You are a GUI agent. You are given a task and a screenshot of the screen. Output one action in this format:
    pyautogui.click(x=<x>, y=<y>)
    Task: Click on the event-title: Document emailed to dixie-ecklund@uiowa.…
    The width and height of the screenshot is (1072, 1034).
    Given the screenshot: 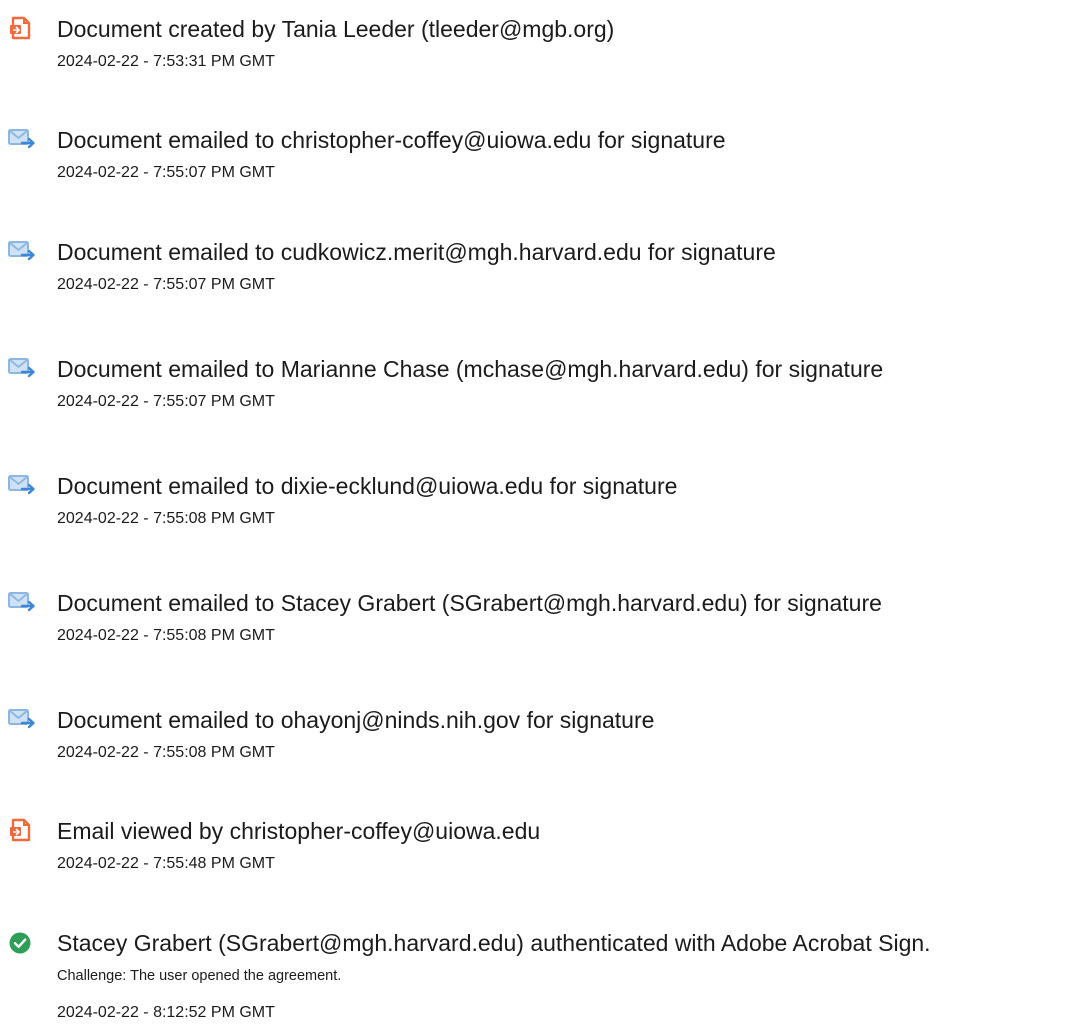 What is the action you would take?
    pyautogui.click(x=367, y=486)
    